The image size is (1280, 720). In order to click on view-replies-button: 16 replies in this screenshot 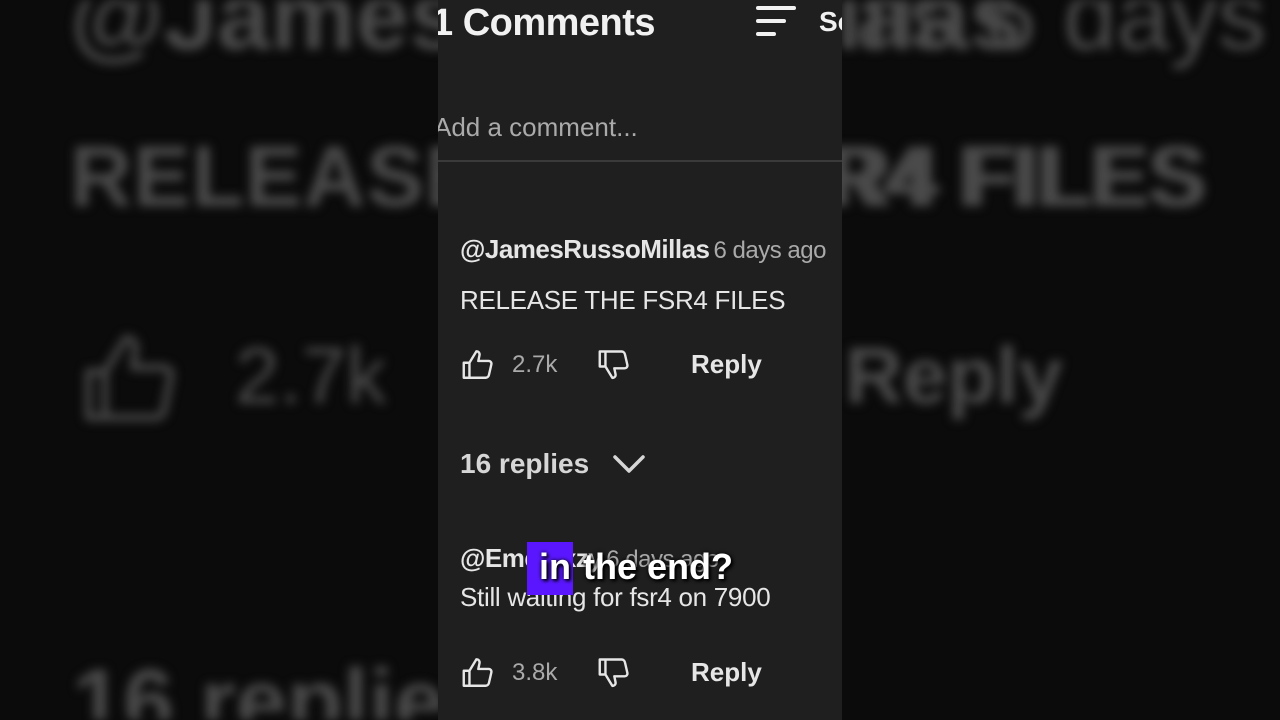, I will do `click(553, 468)`.